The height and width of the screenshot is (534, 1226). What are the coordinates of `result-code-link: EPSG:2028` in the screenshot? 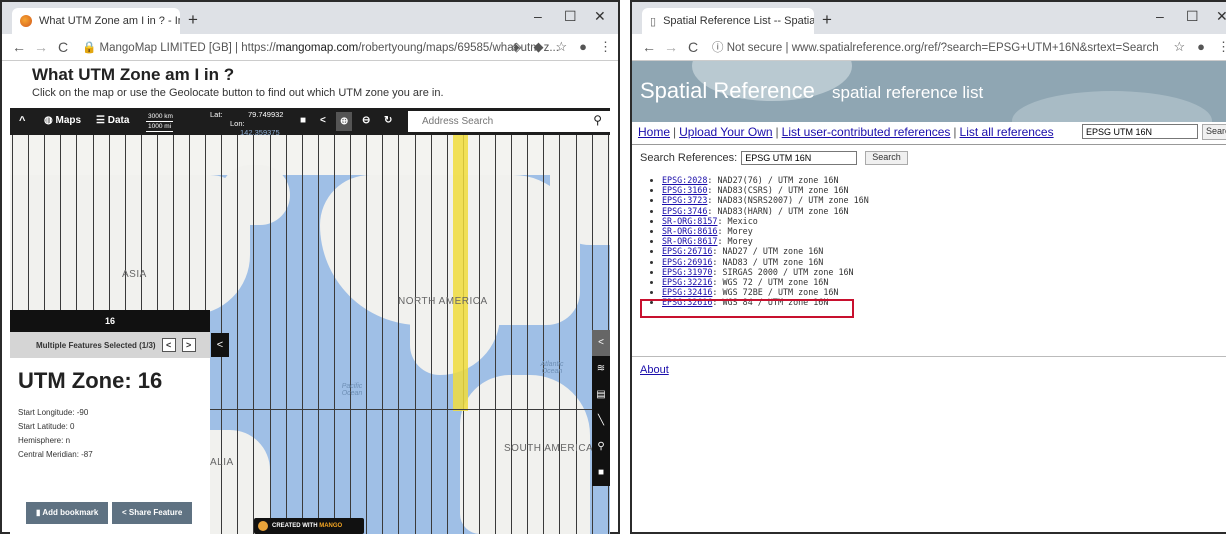 It's located at (684, 180).